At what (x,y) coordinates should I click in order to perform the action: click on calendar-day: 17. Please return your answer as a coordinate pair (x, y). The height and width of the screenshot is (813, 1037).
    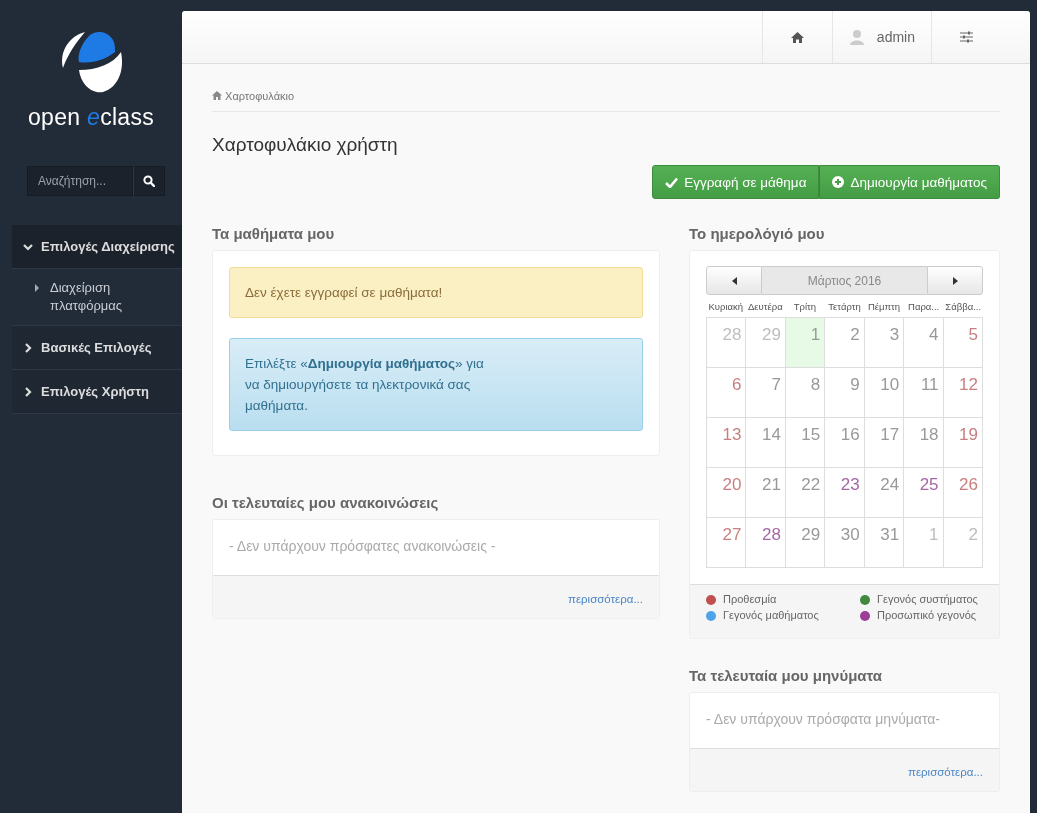
    Looking at the image, I should click on (884, 443).